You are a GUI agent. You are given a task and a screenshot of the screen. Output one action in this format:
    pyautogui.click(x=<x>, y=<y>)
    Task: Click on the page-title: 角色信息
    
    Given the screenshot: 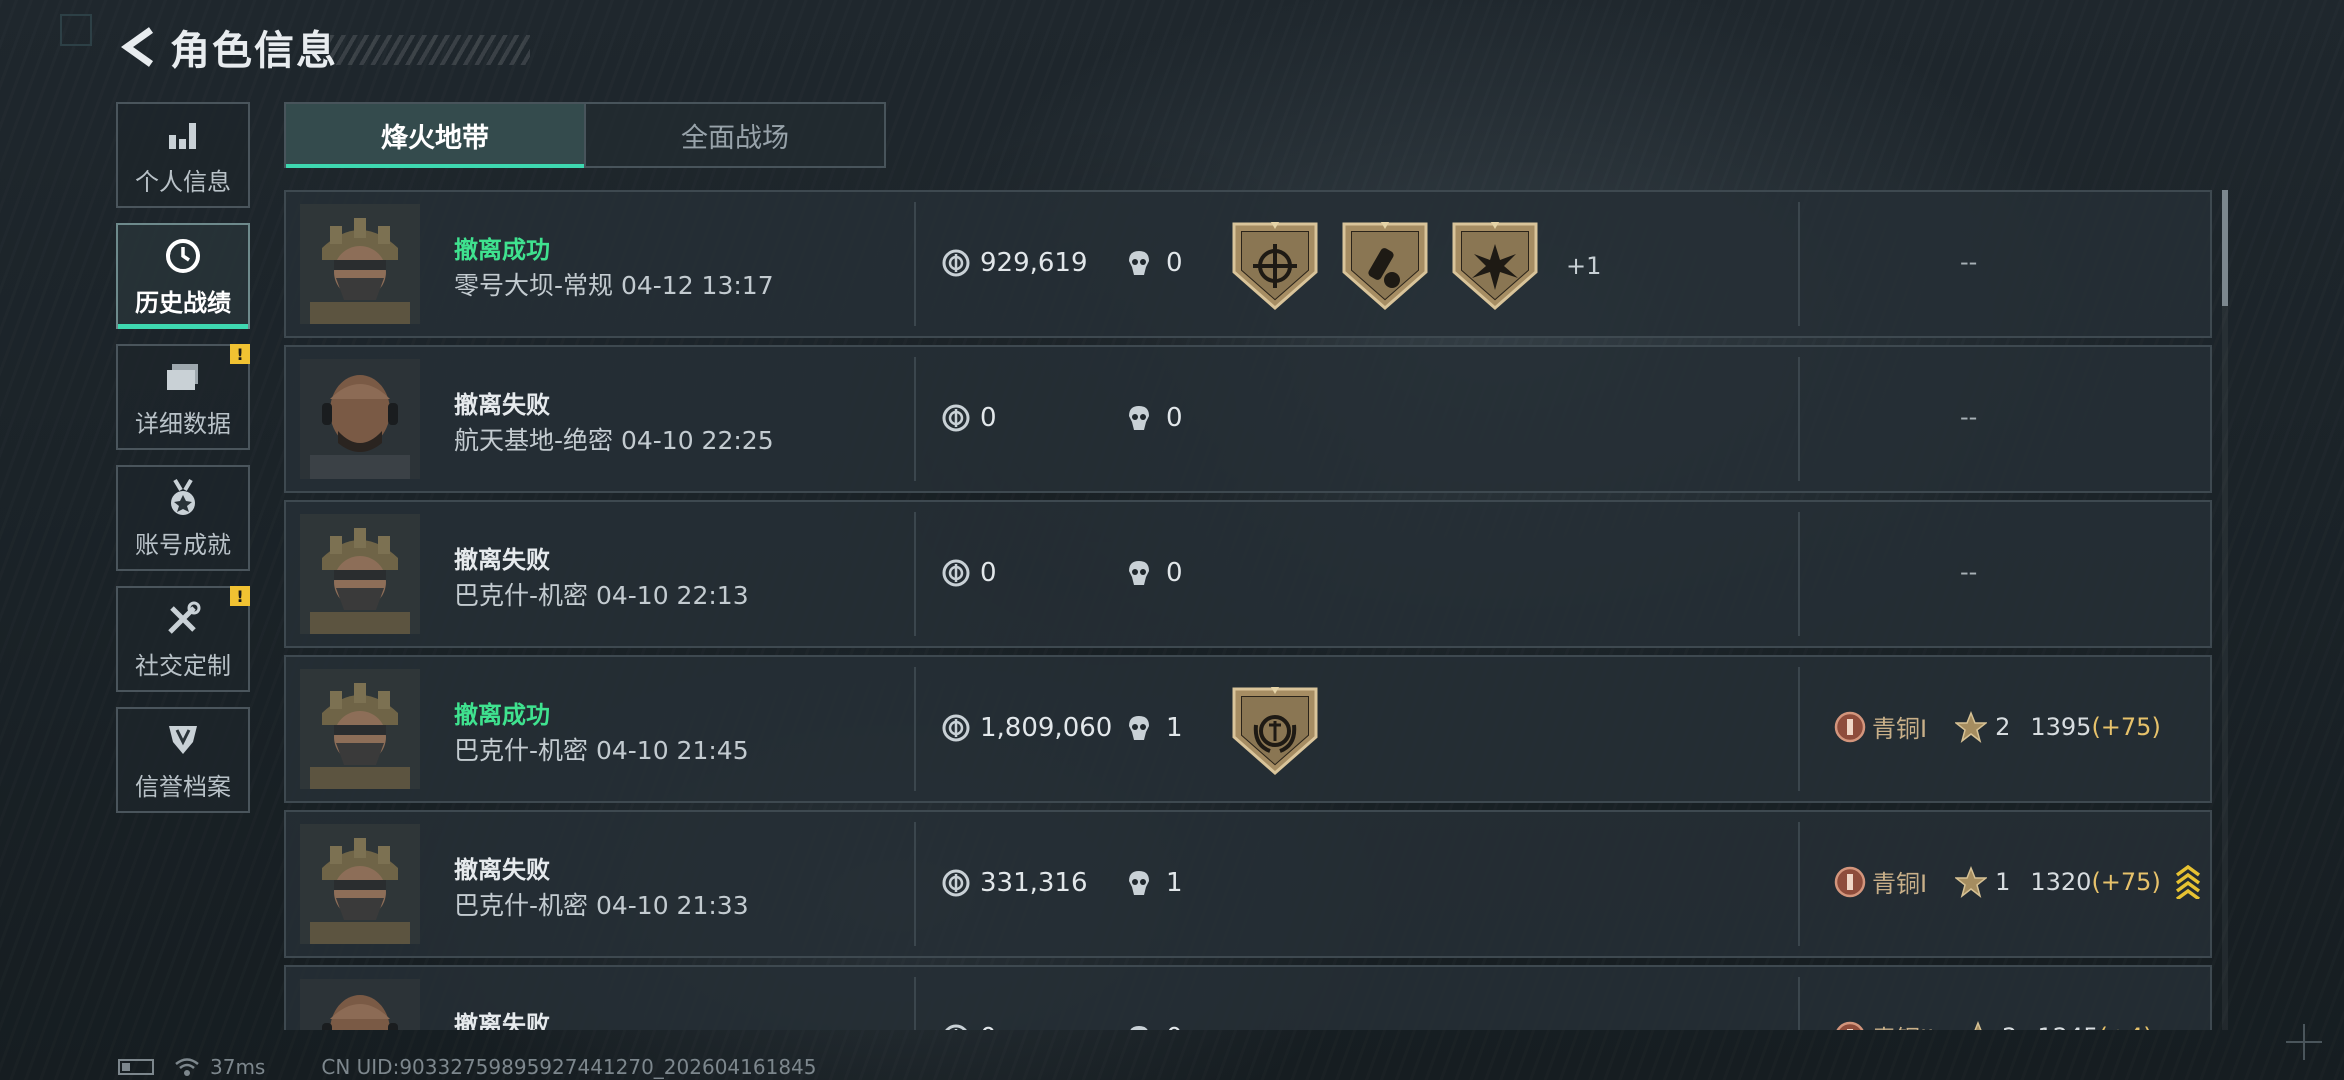 What is the action you would take?
    pyautogui.click(x=254, y=51)
    